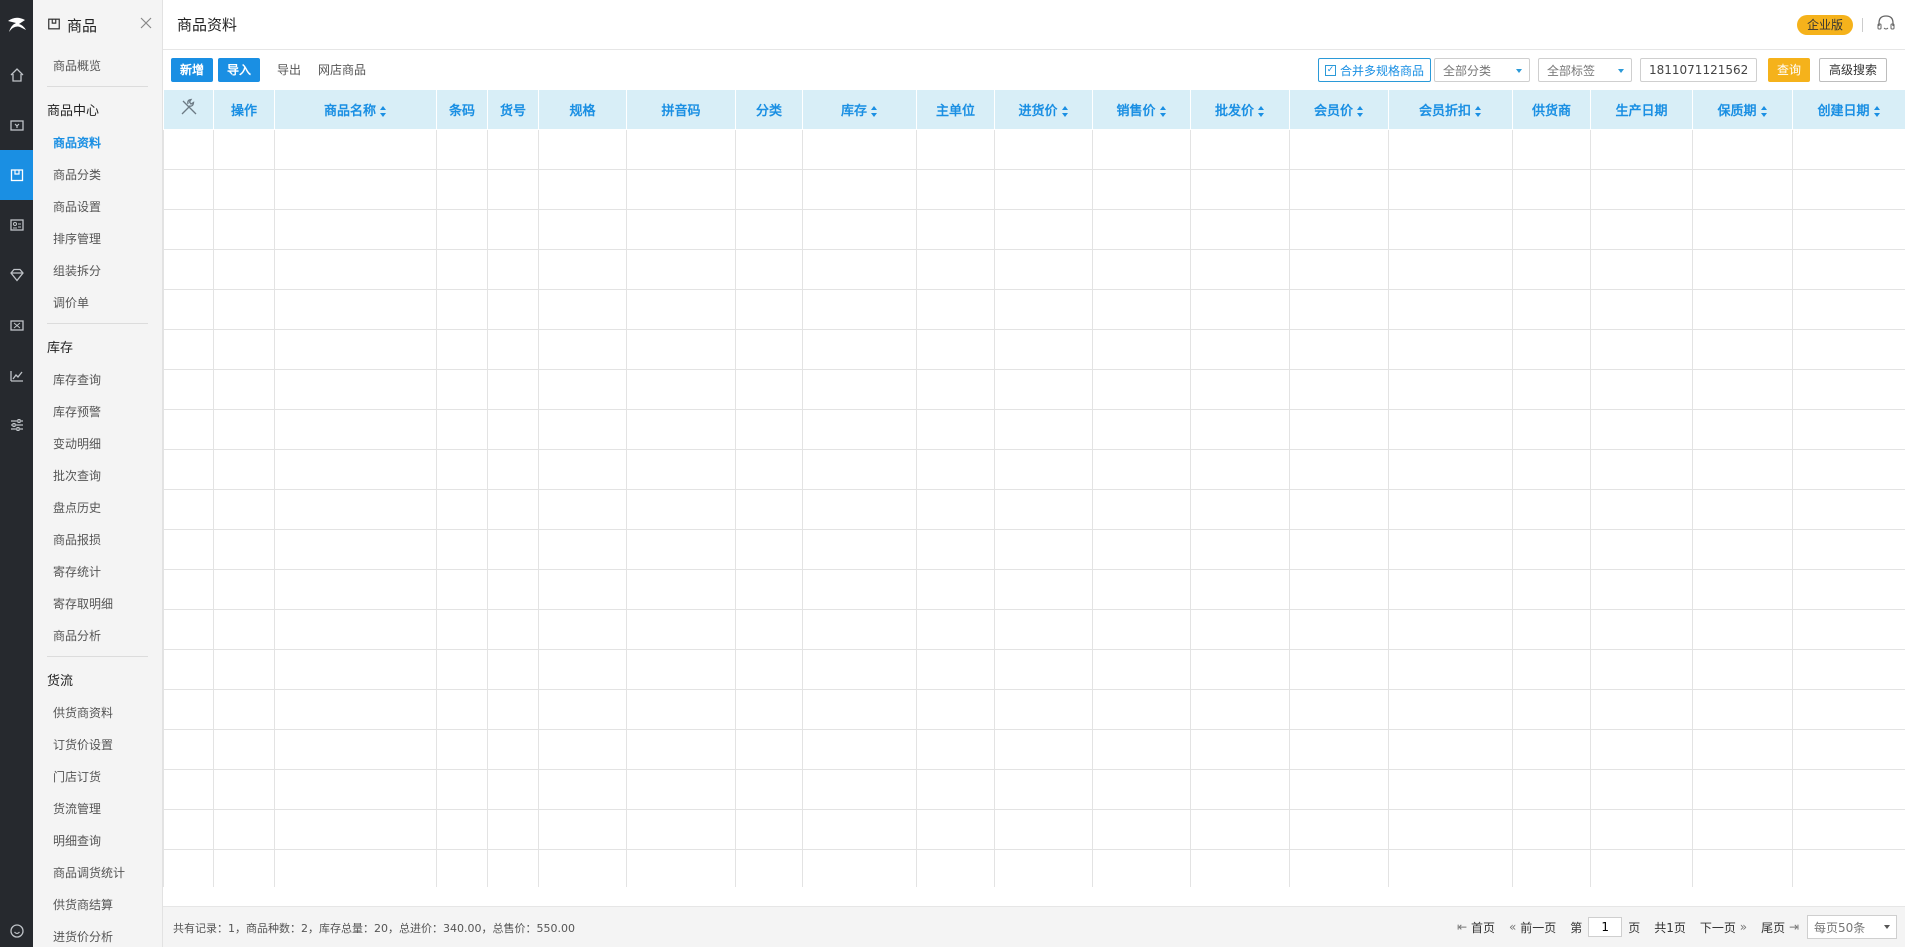 Image resolution: width=1905 pixels, height=947 pixels. What do you see at coordinates (97, 207) in the screenshot?
I see `sidebar-item: 商品设置` at bounding box center [97, 207].